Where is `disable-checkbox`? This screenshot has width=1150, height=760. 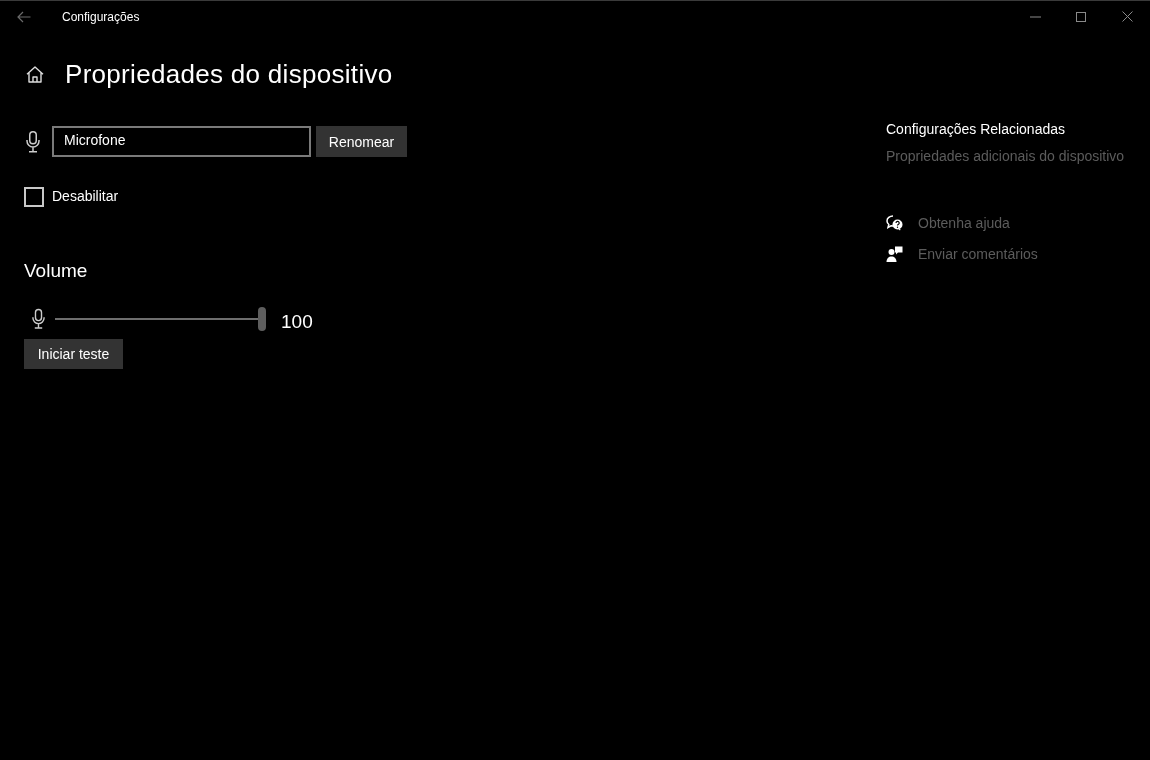 disable-checkbox is located at coordinates (34, 197).